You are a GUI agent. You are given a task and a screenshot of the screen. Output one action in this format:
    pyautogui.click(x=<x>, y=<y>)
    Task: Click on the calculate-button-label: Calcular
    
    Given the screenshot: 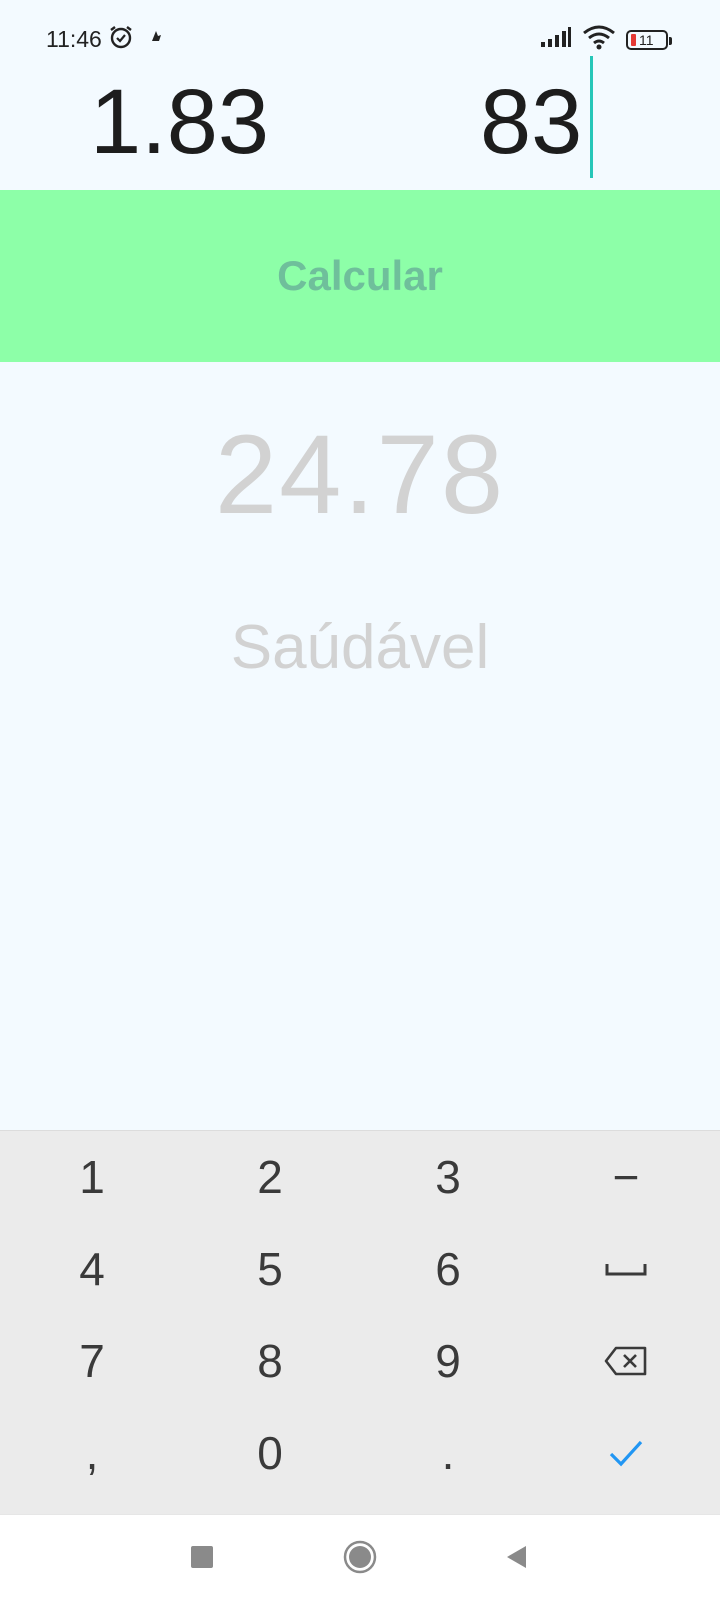 What is the action you would take?
    pyautogui.click(x=360, y=275)
    